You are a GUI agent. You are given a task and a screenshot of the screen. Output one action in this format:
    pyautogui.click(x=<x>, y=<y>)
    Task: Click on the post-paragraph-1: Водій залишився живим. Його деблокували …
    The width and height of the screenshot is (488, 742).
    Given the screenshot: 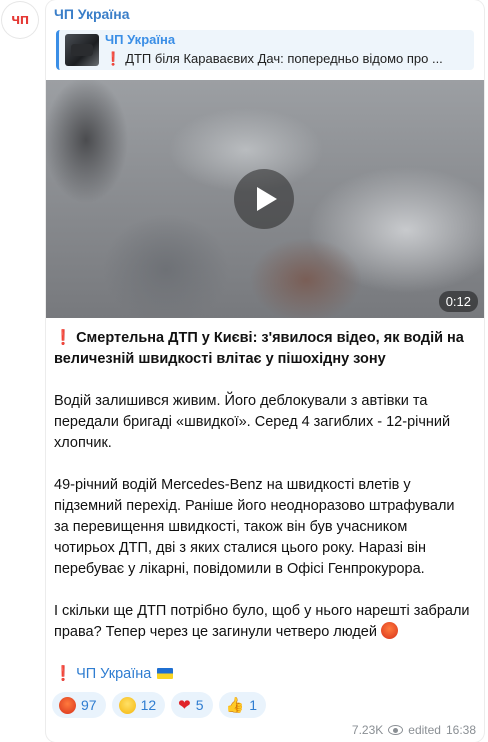 What is the action you would take?
    pyautogui.click(x=252, y=422)
    